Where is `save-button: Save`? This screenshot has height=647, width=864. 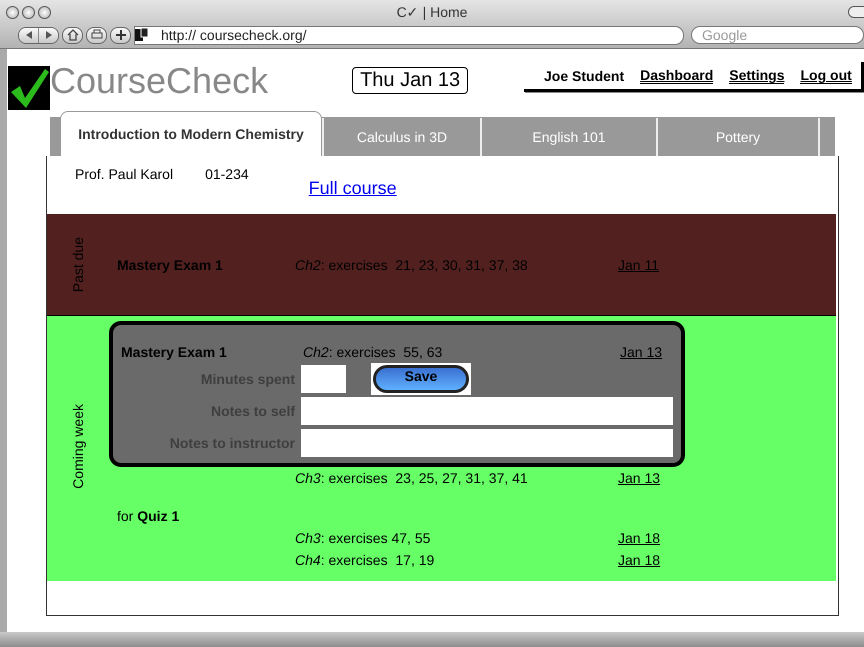 save-button: Save is located at coordinates (421, 379).